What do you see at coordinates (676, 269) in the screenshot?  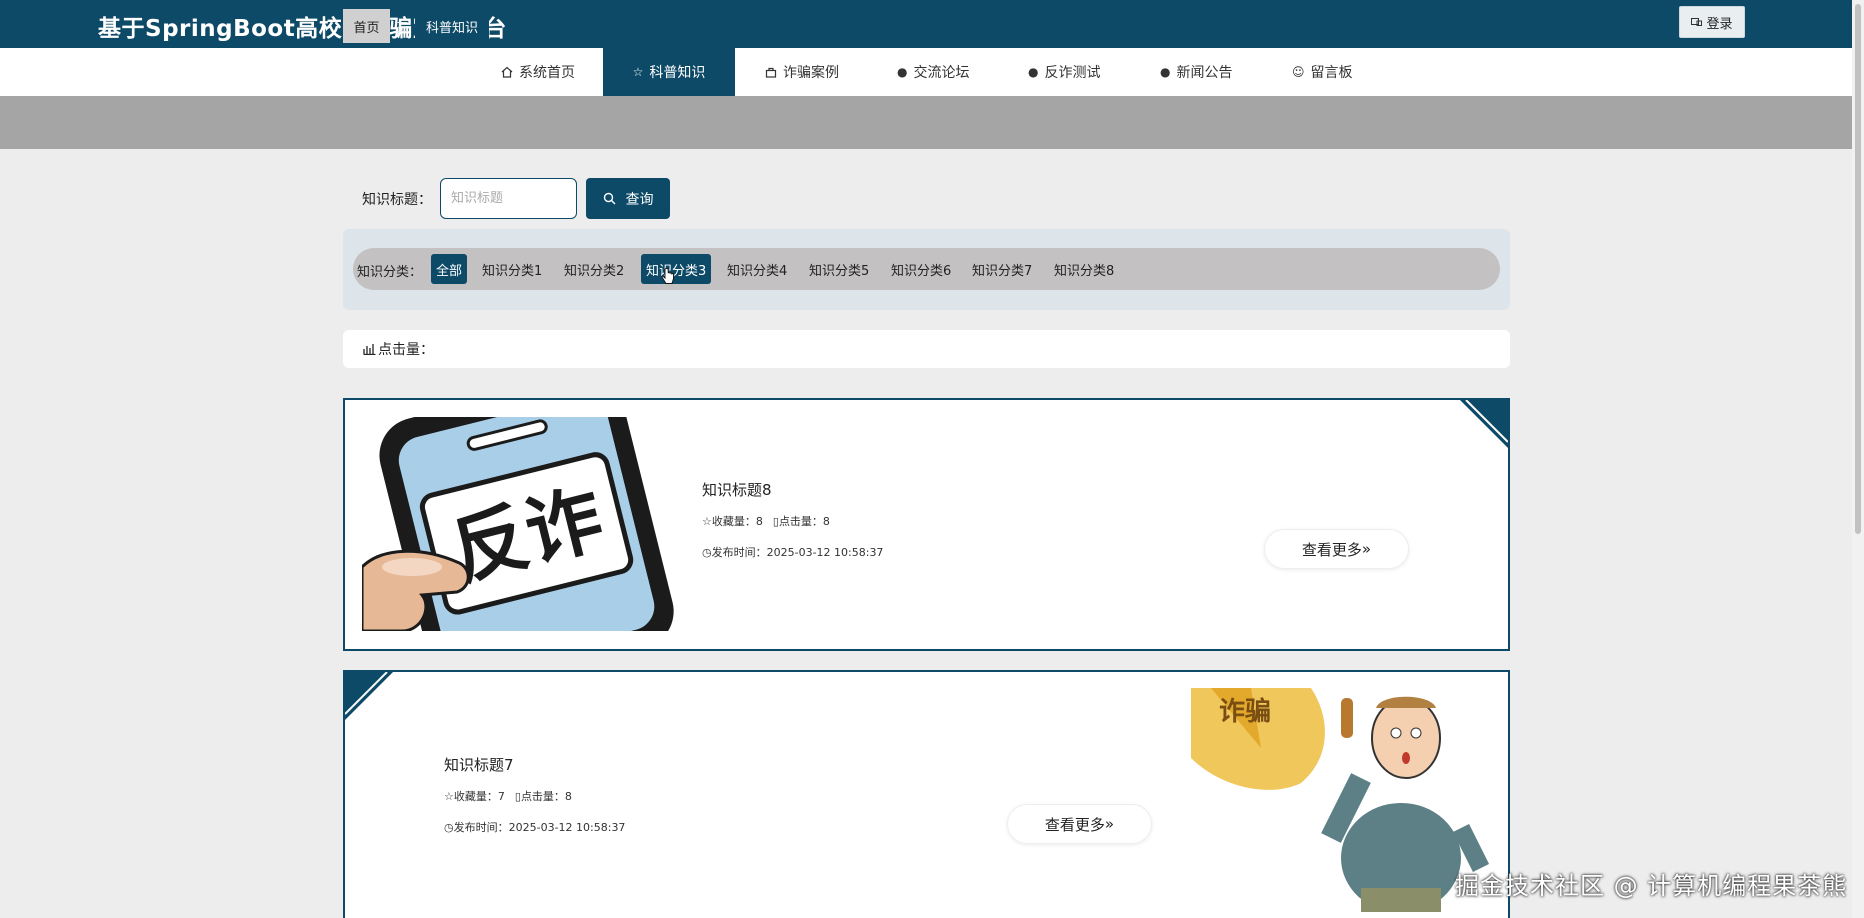 I see `category-3: 知识分类3` at bounding box center [676, 269].